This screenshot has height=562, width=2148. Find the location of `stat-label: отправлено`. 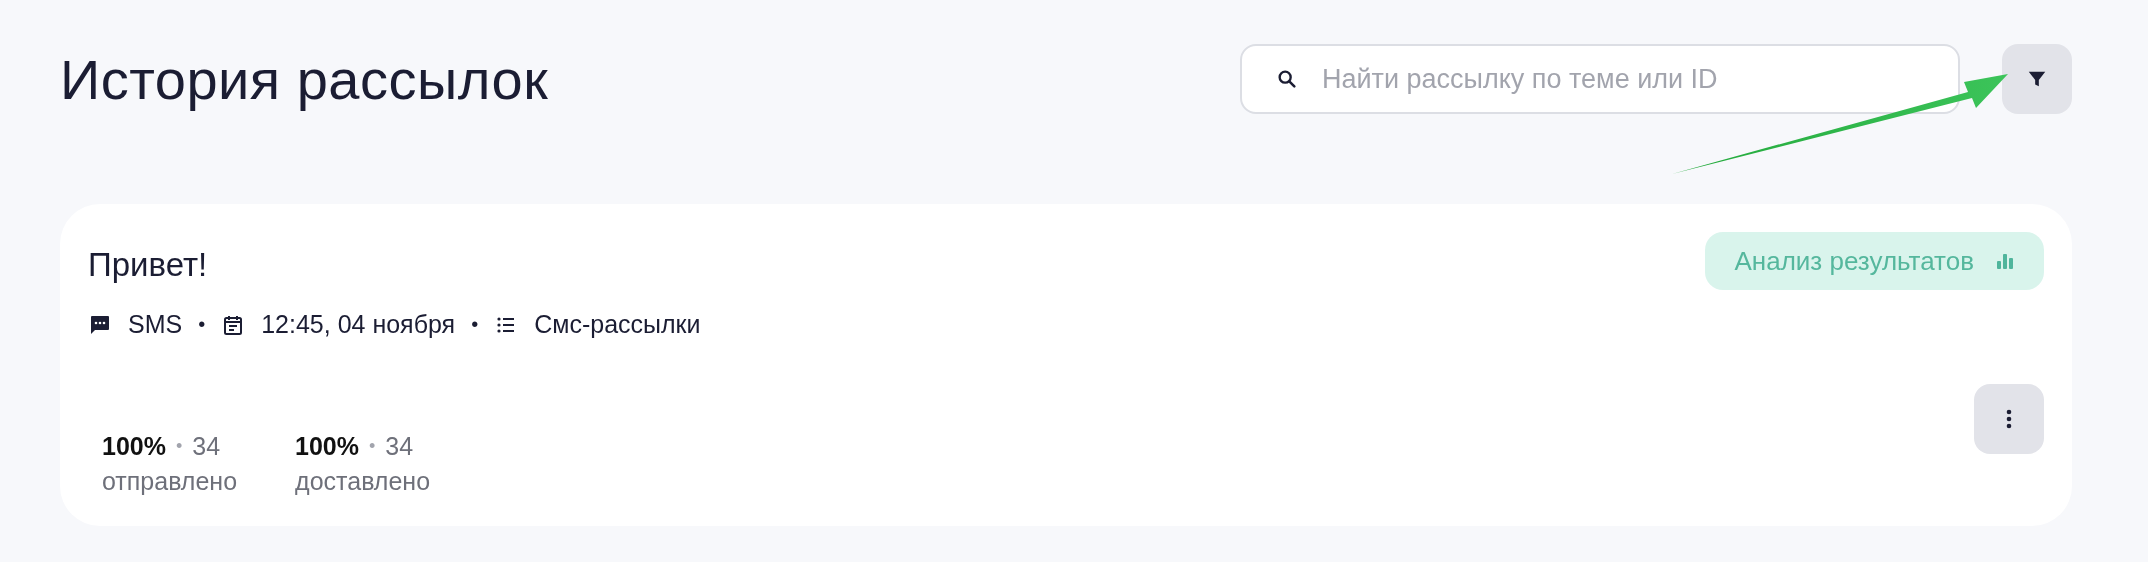

stat-label: отправлено is located at coordinates (170, 481).